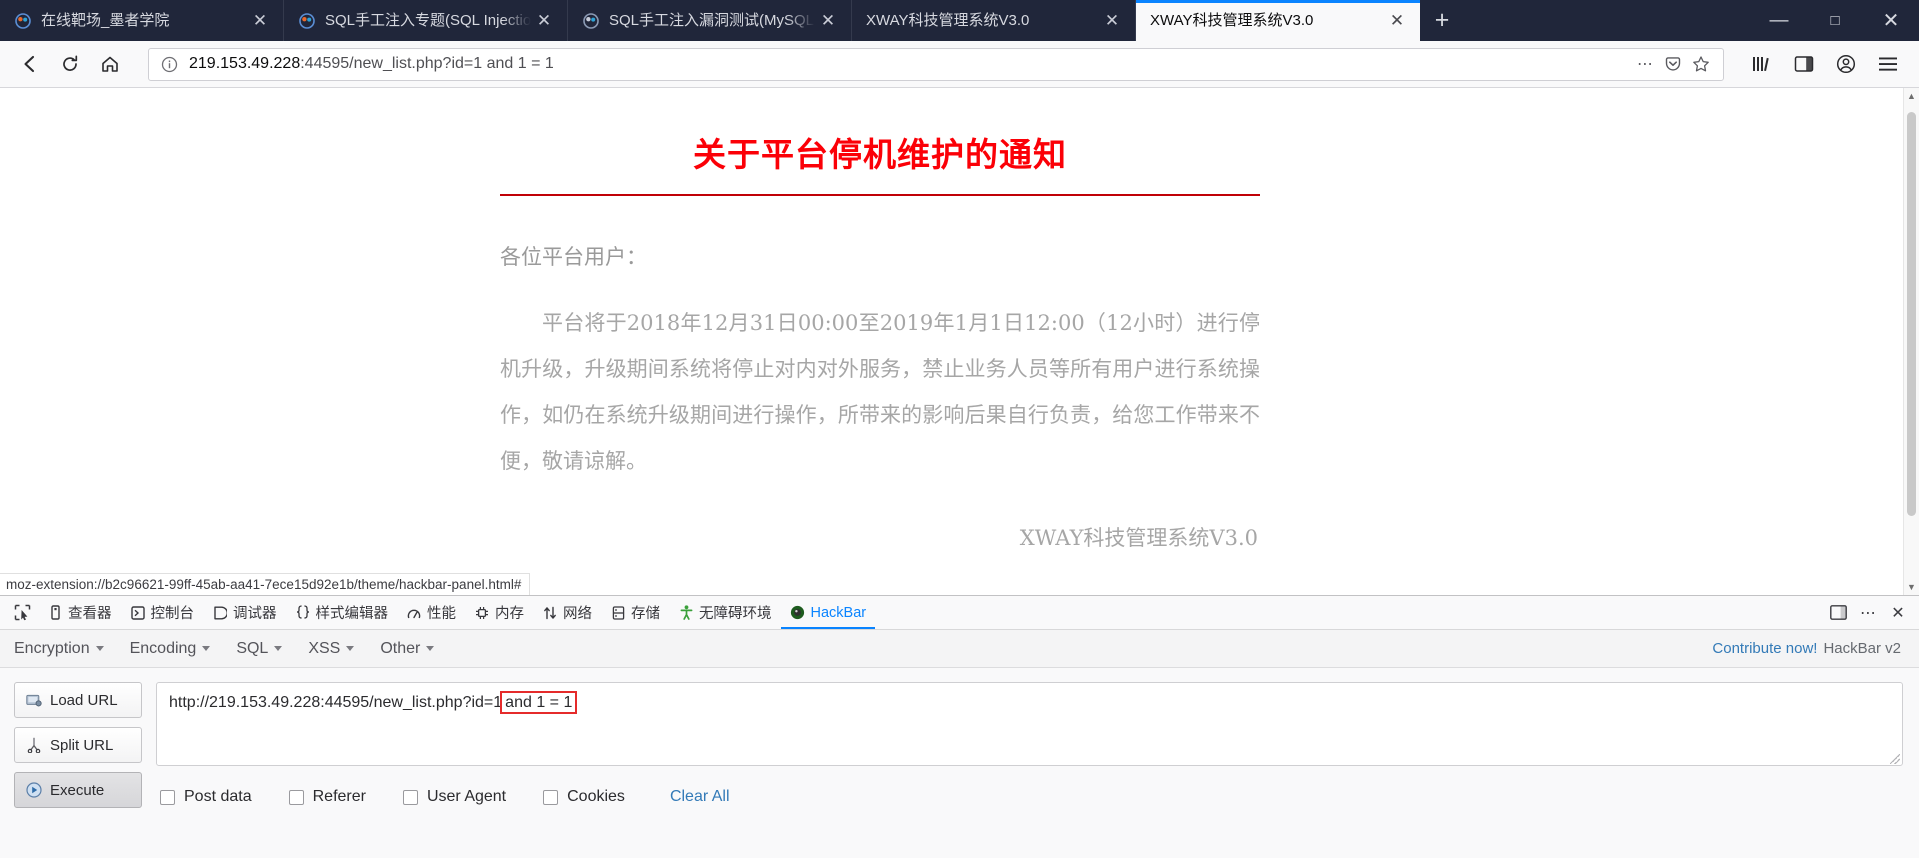 The width and height of the screenshot is (1919, 858). I want to click on hamburger-menu-icon, so click(1888, 64).